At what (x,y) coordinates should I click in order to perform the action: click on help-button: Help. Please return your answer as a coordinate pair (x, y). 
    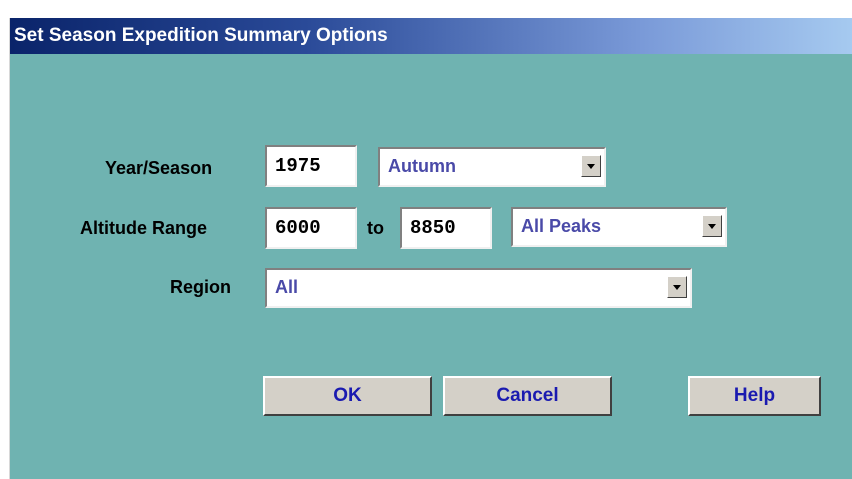
    Looking at the image, I should click on (754, 396).